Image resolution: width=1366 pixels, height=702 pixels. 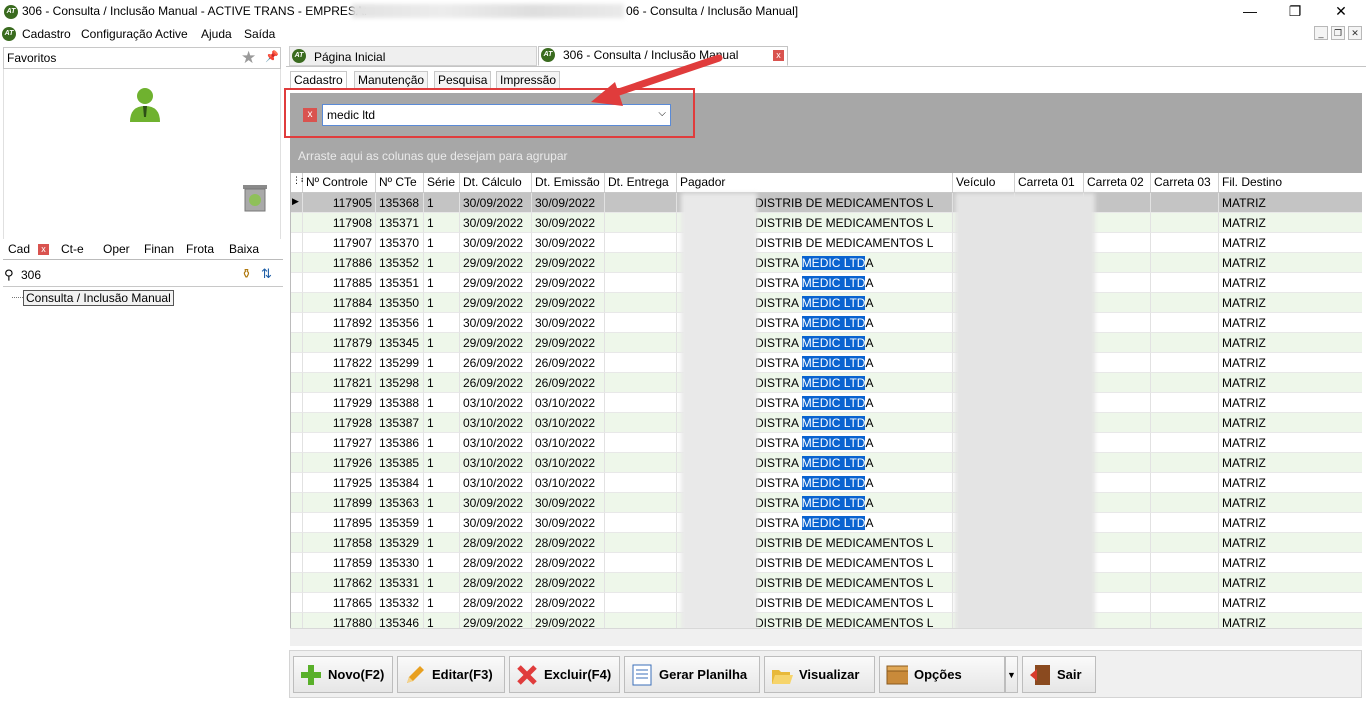 I want to click on cell-controle: 117884, so click(x=339, y=303).